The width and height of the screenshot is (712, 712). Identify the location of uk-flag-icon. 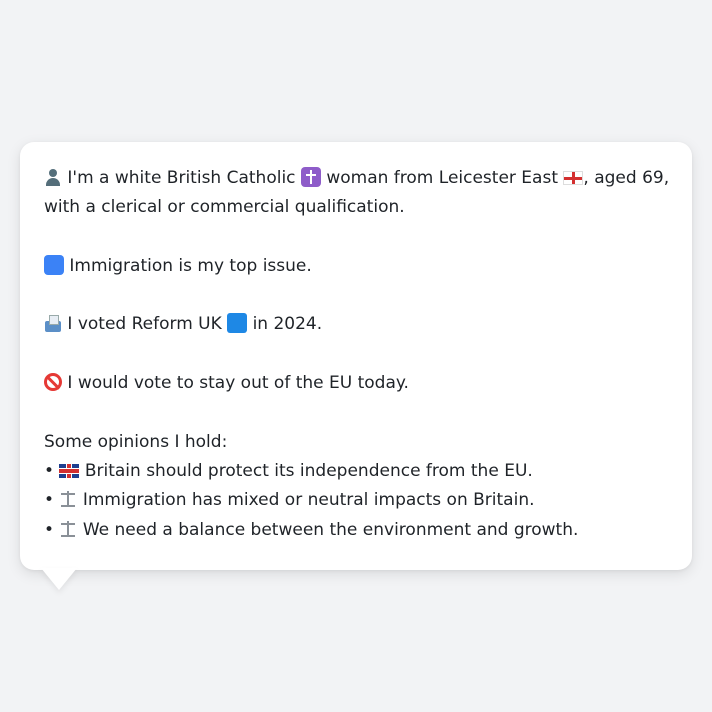
(69, 470).